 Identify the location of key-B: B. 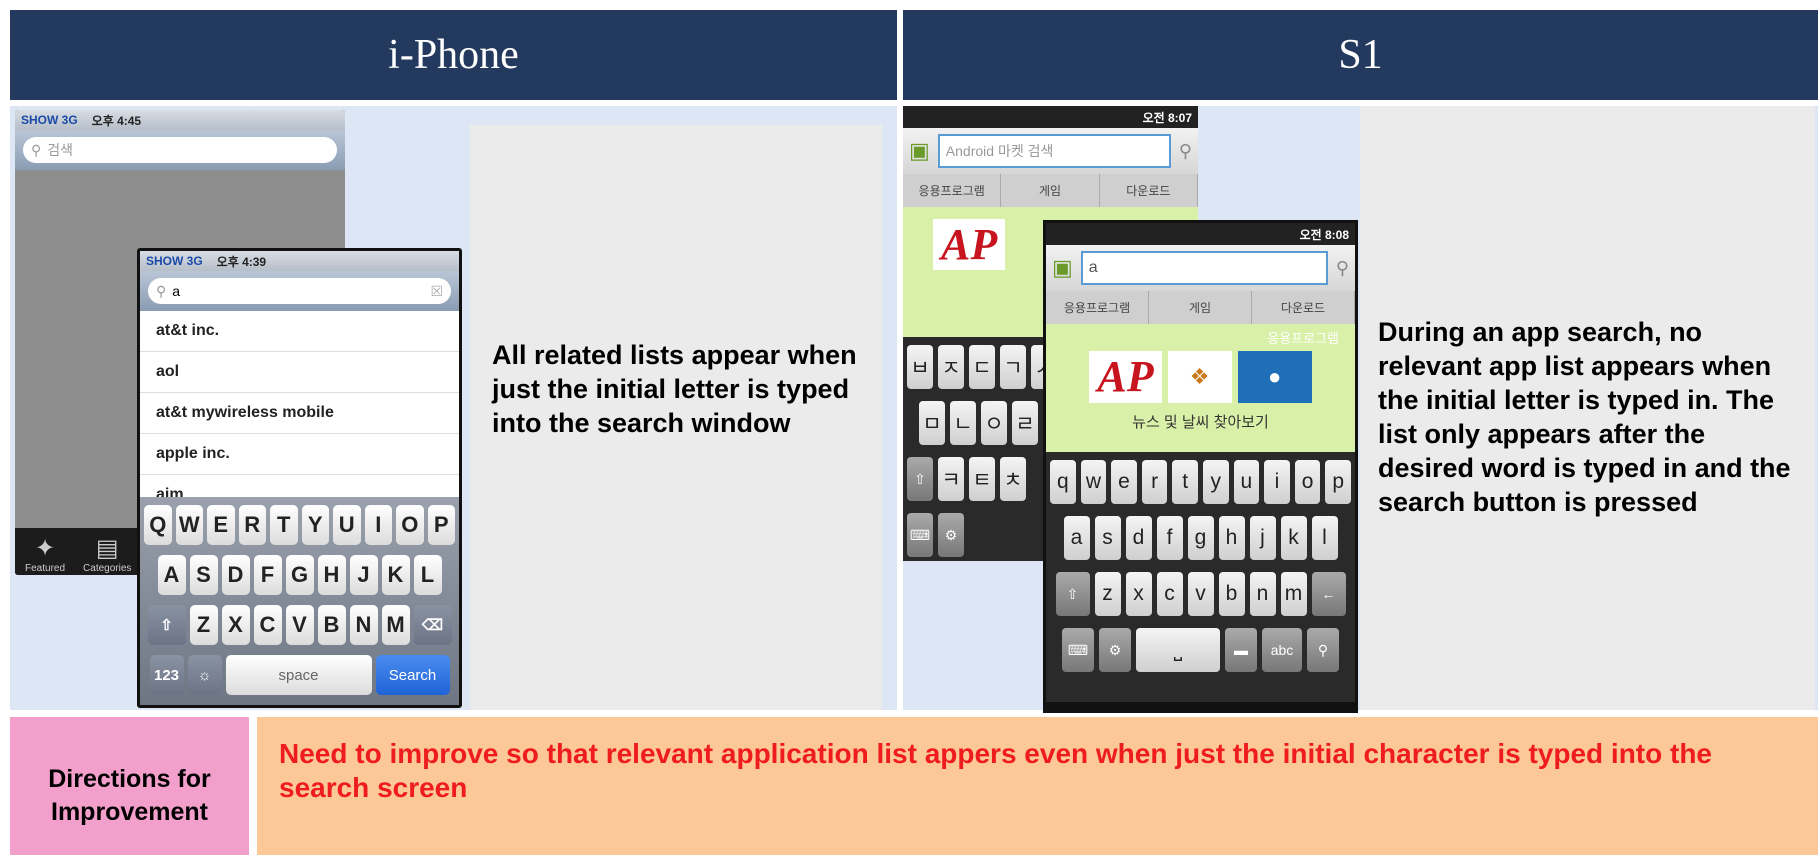
(331, 625).